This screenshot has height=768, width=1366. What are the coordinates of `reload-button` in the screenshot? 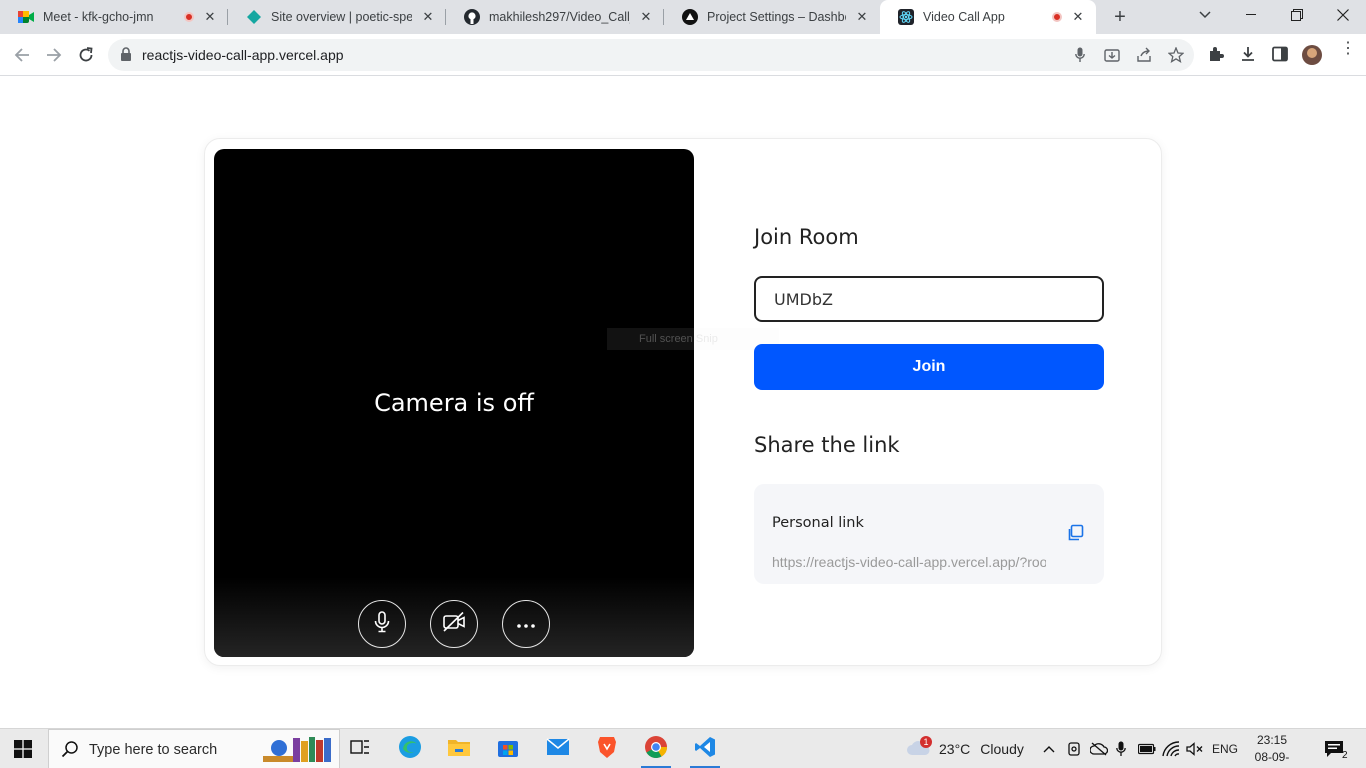 It's located at (86, 55).